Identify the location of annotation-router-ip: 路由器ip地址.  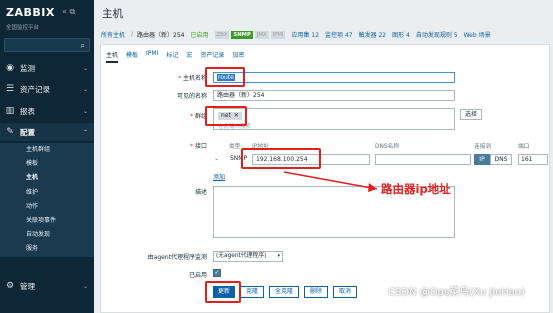
(416, 189).